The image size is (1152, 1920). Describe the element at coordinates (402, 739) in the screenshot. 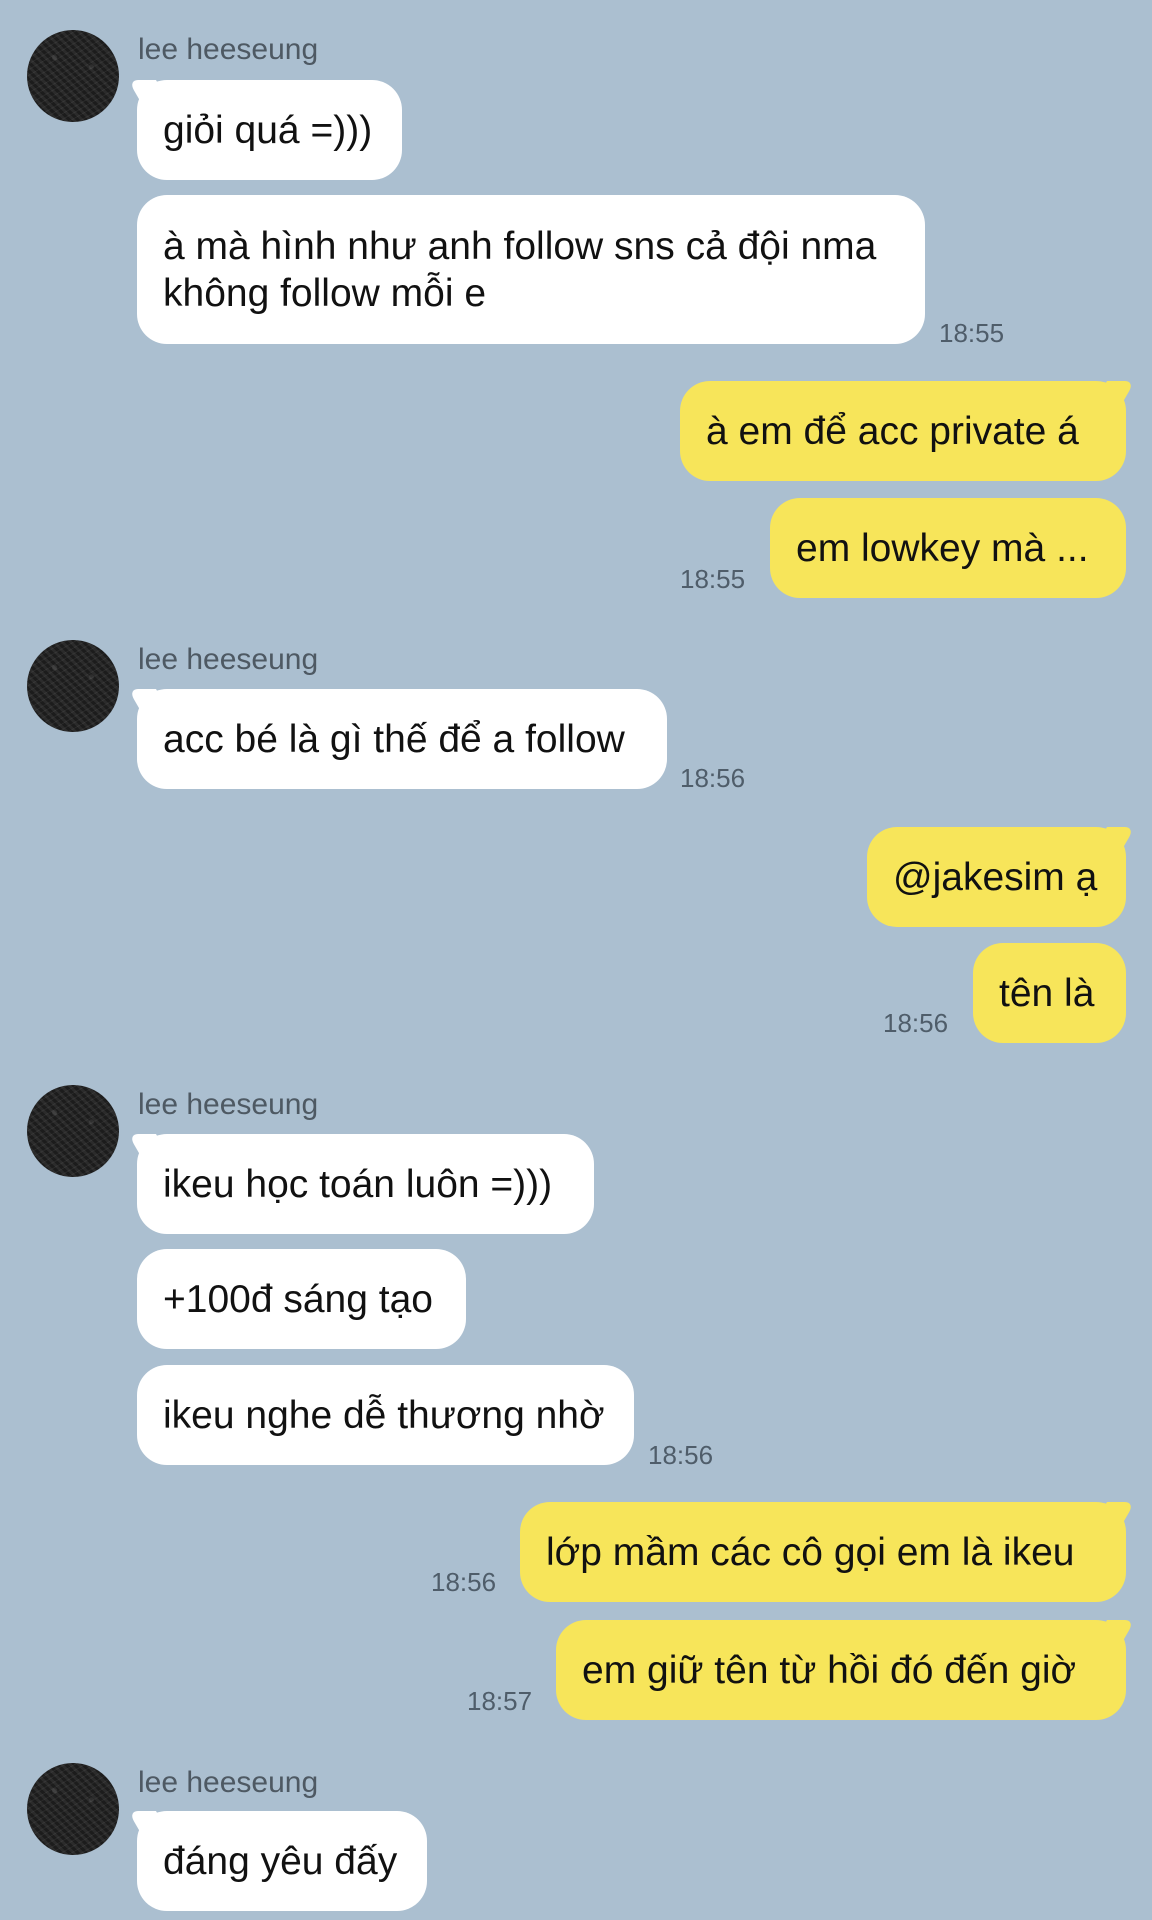

I see `message-bubble-incoming: acc bé là gì thế để a follow` at that location.